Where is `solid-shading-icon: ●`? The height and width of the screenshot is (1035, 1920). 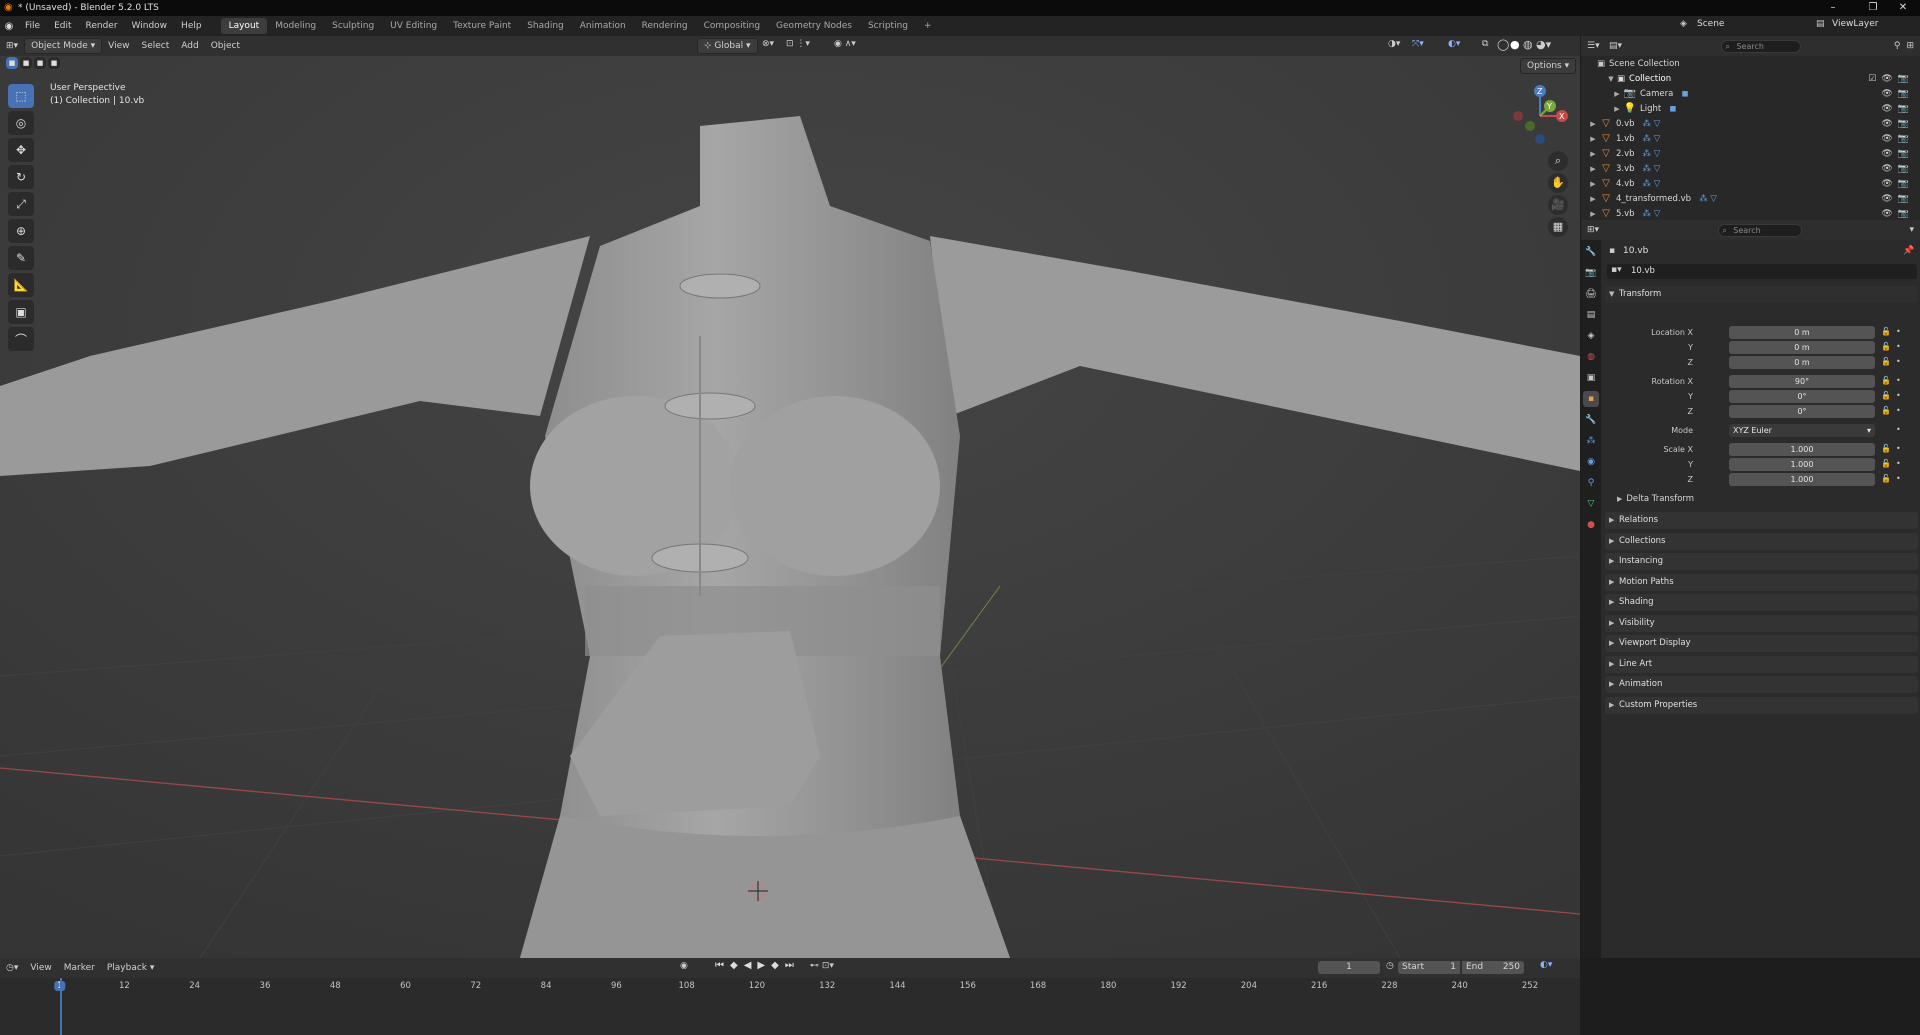 solid-shading-icon: ● is located at coordinates (1515, 44).